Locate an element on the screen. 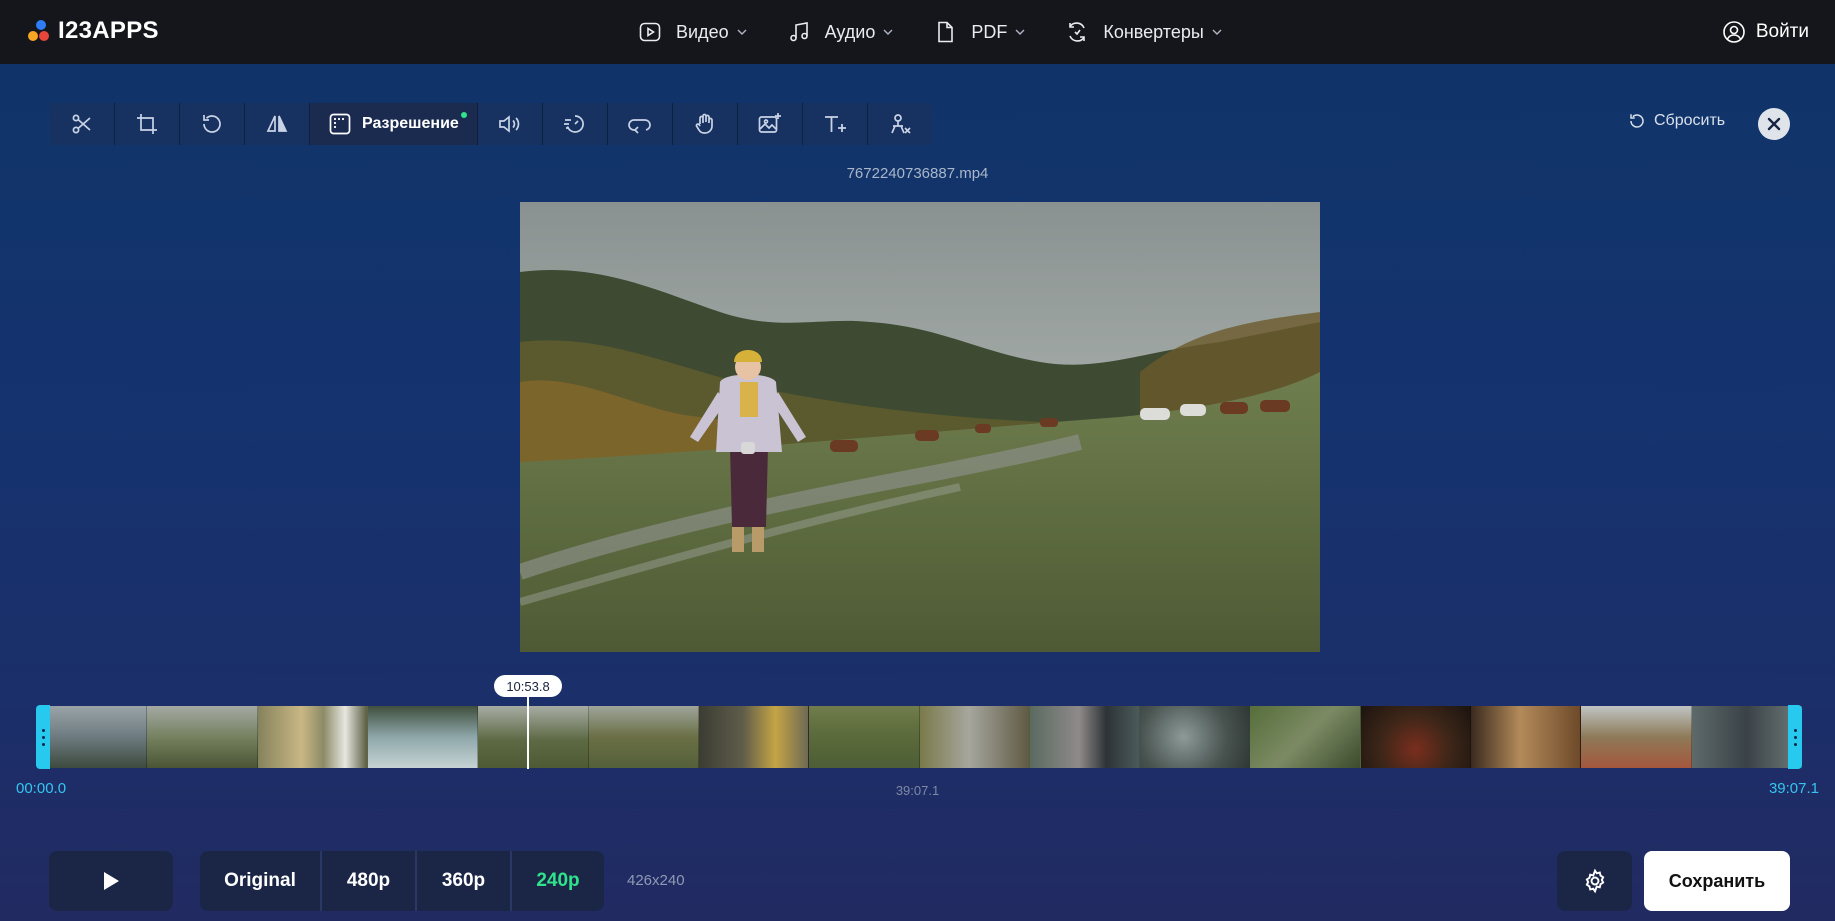 Image resolution: width=1835 pixels, height=921 pixels. timeline-playhead is located at coordinates (528, 733).